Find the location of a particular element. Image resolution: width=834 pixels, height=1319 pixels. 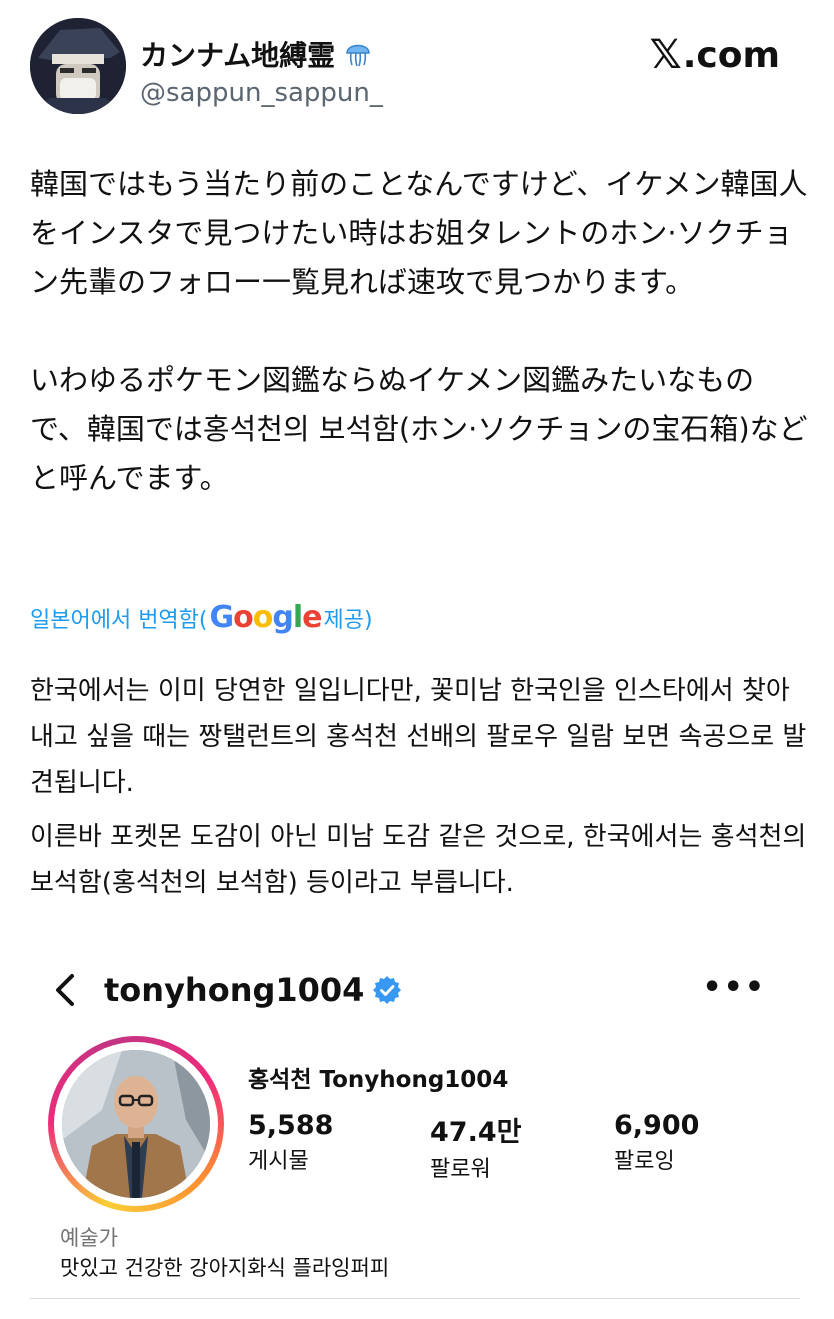

author-avatar is located at coordinates (78, 66).